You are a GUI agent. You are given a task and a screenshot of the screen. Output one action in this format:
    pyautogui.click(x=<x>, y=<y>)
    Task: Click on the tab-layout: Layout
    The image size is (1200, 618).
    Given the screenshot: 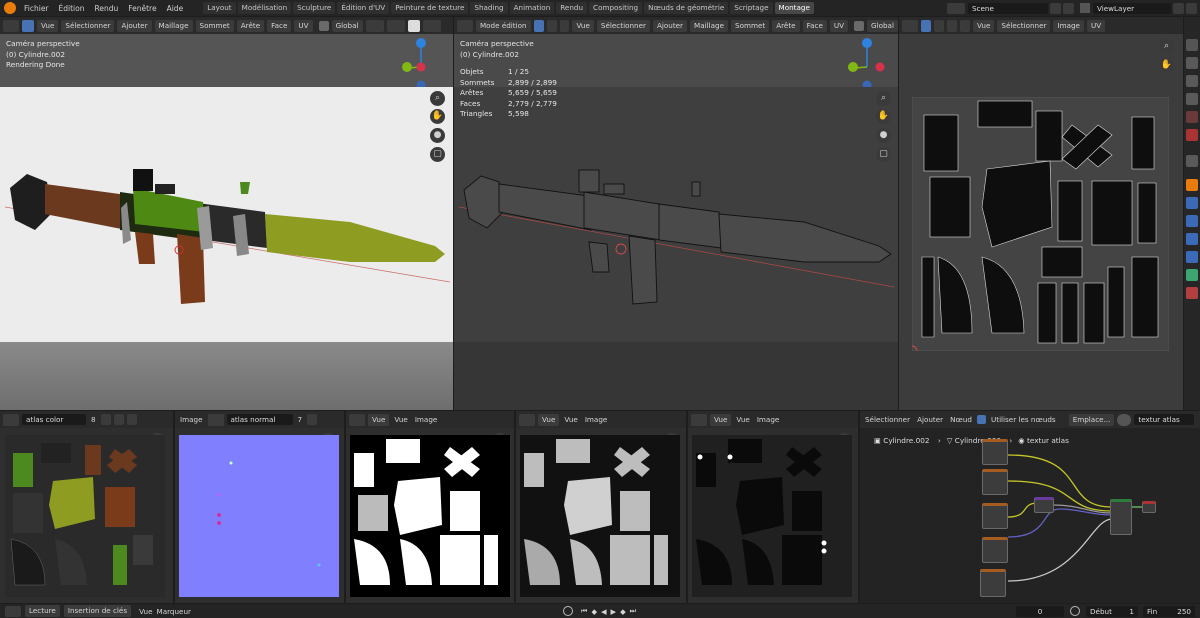 What is the action you would take?
    pyautogui.click(x=219, y=8)
    